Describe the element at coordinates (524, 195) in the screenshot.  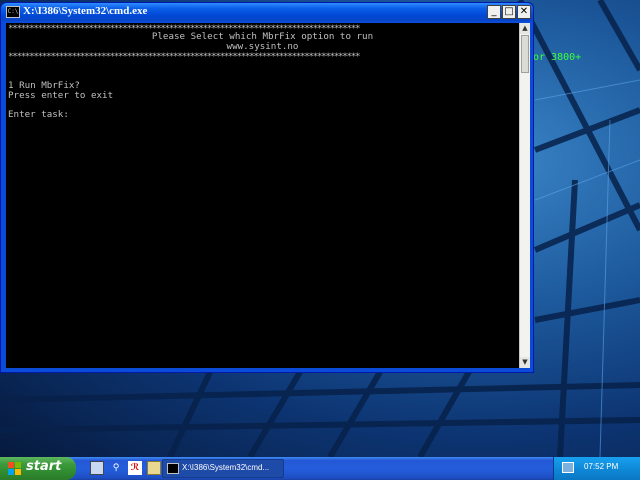
I see `vertical-scrollbar: ▲ ▼` at that location.